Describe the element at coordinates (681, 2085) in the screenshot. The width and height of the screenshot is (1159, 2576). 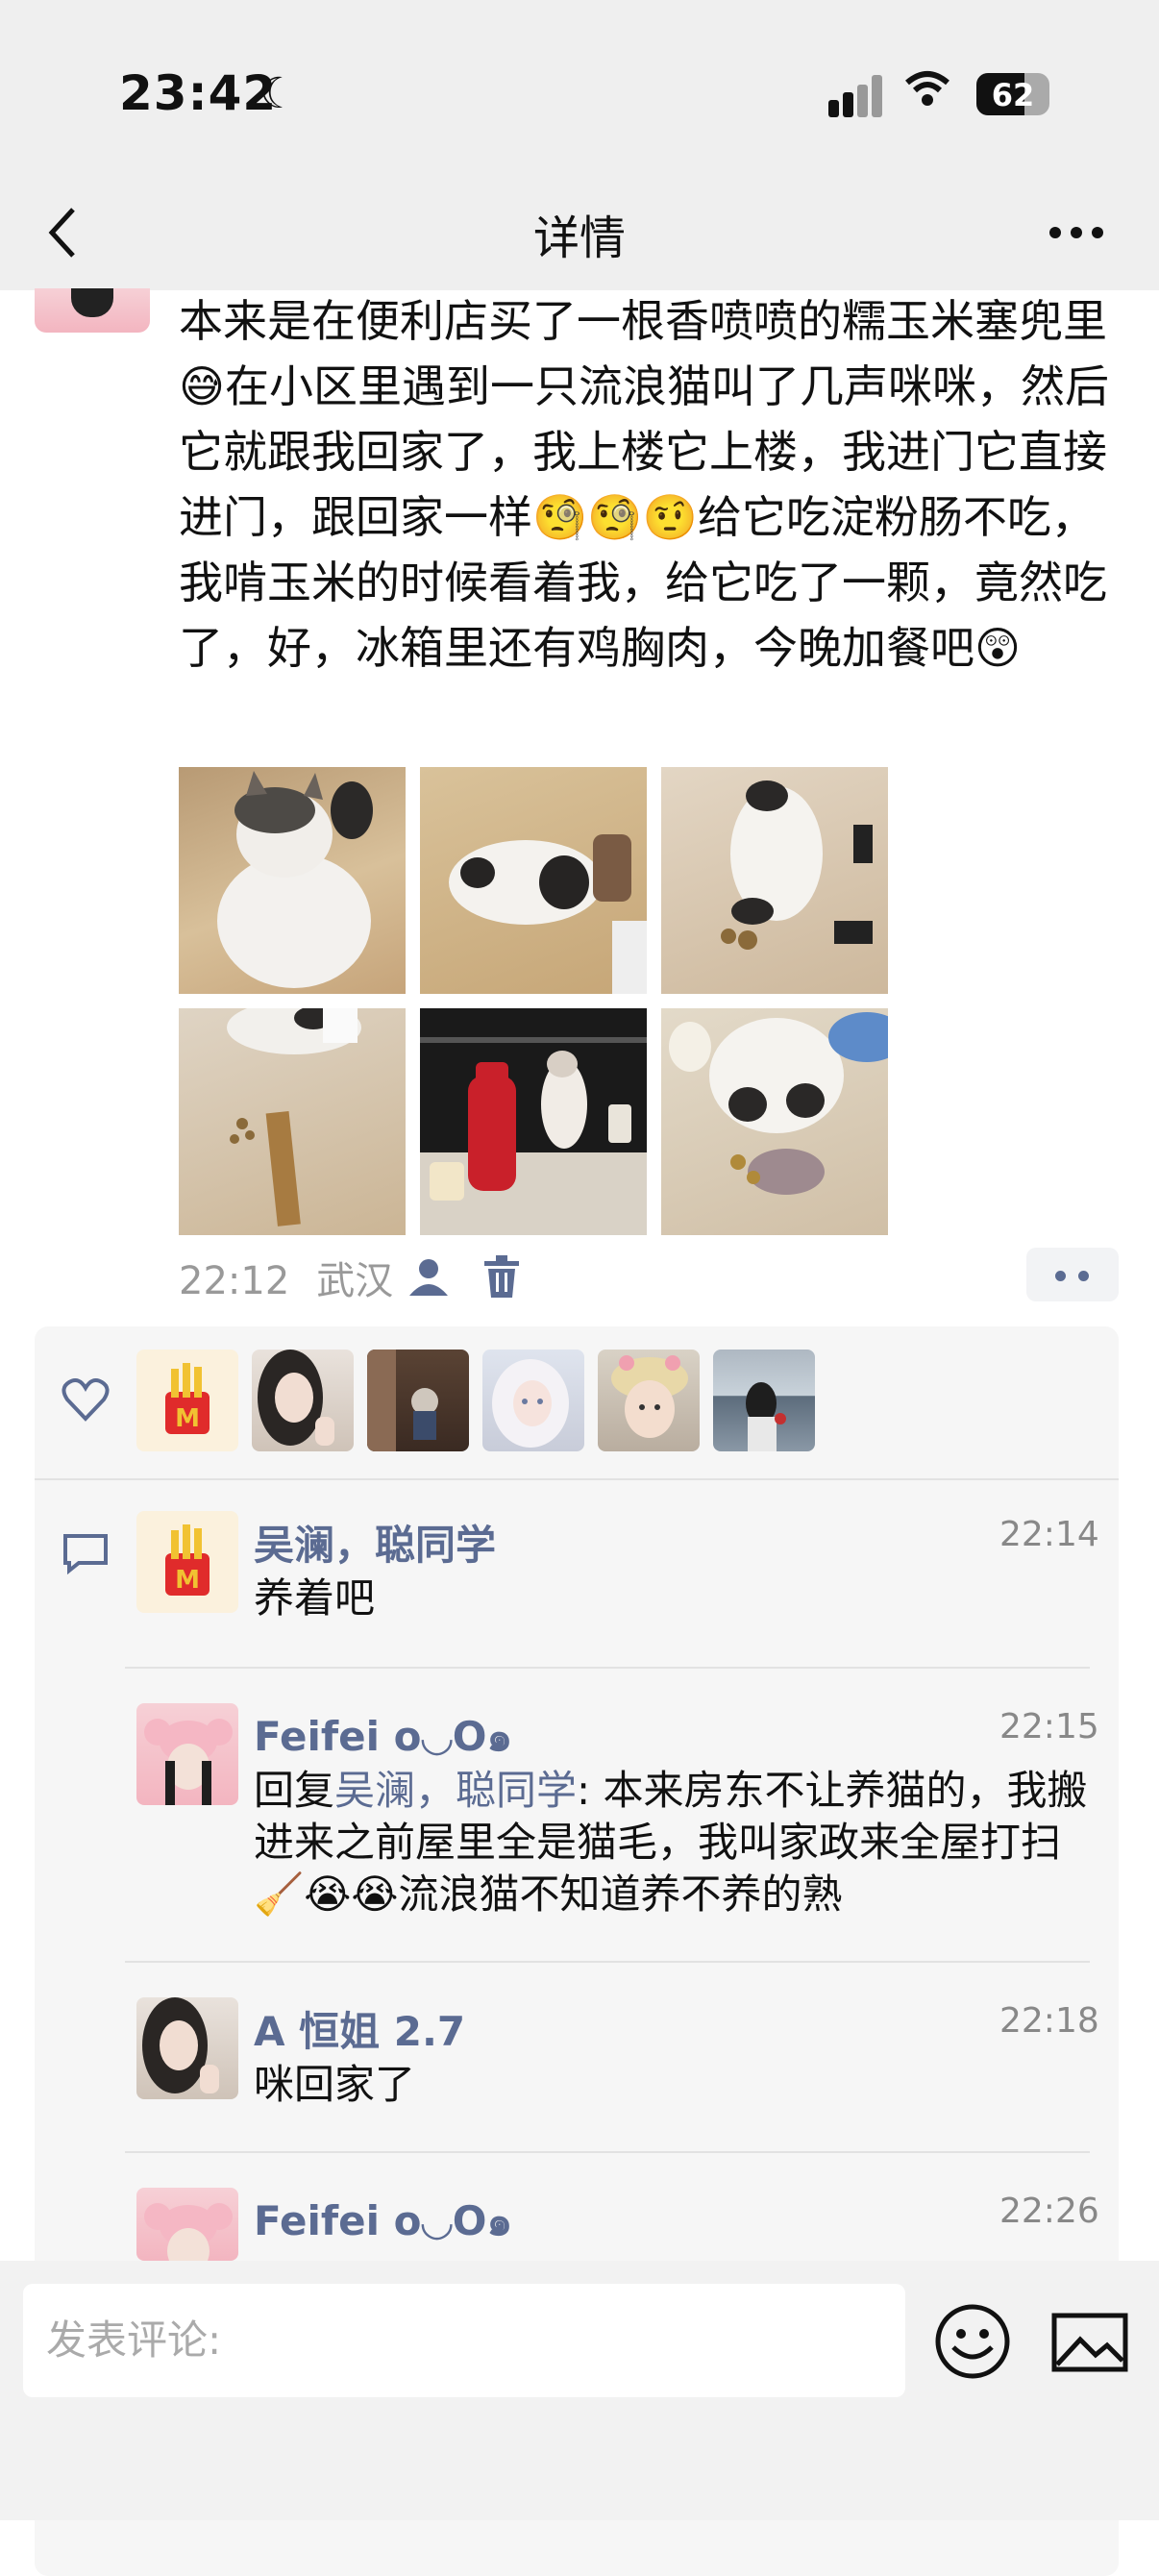
I see `comment-text: 咪回家了` at that location.